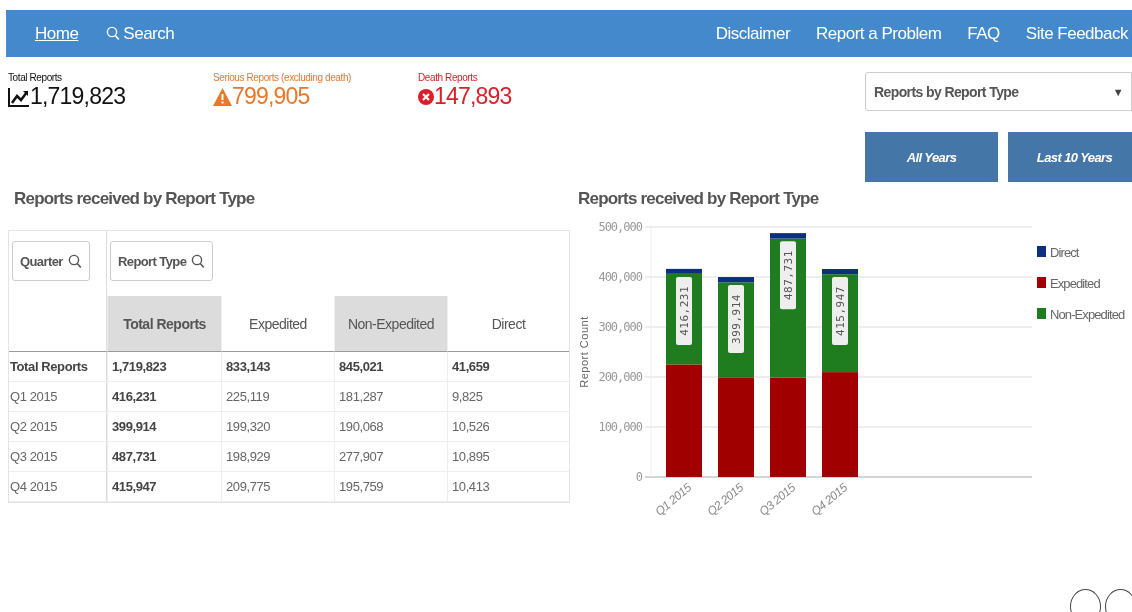  I want to click on column-header: Expedited, so click(277, 324).